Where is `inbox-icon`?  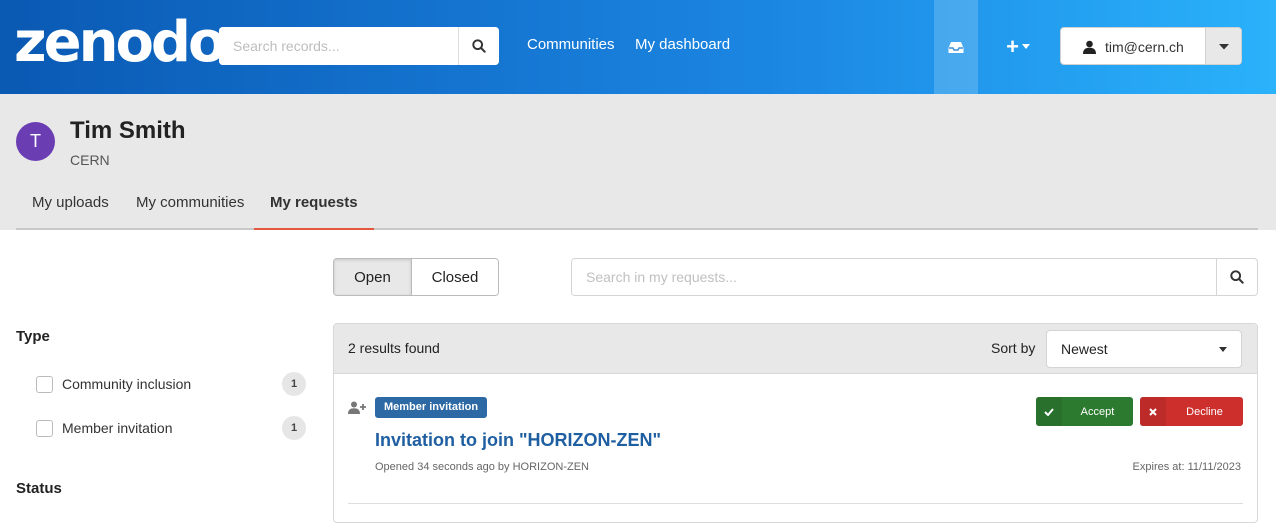
inbox-icon is located at coordinates (956, 47).